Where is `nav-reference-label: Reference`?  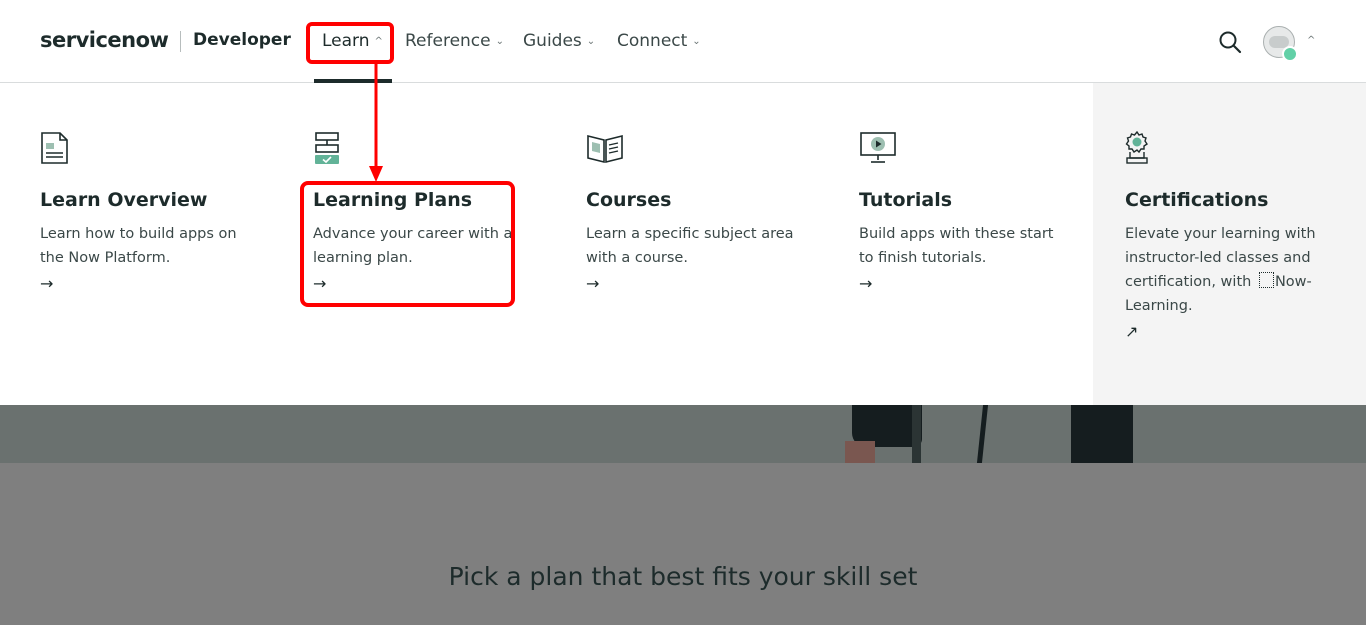
nav-reference-label: Reference is located at coordinates (448, 41).